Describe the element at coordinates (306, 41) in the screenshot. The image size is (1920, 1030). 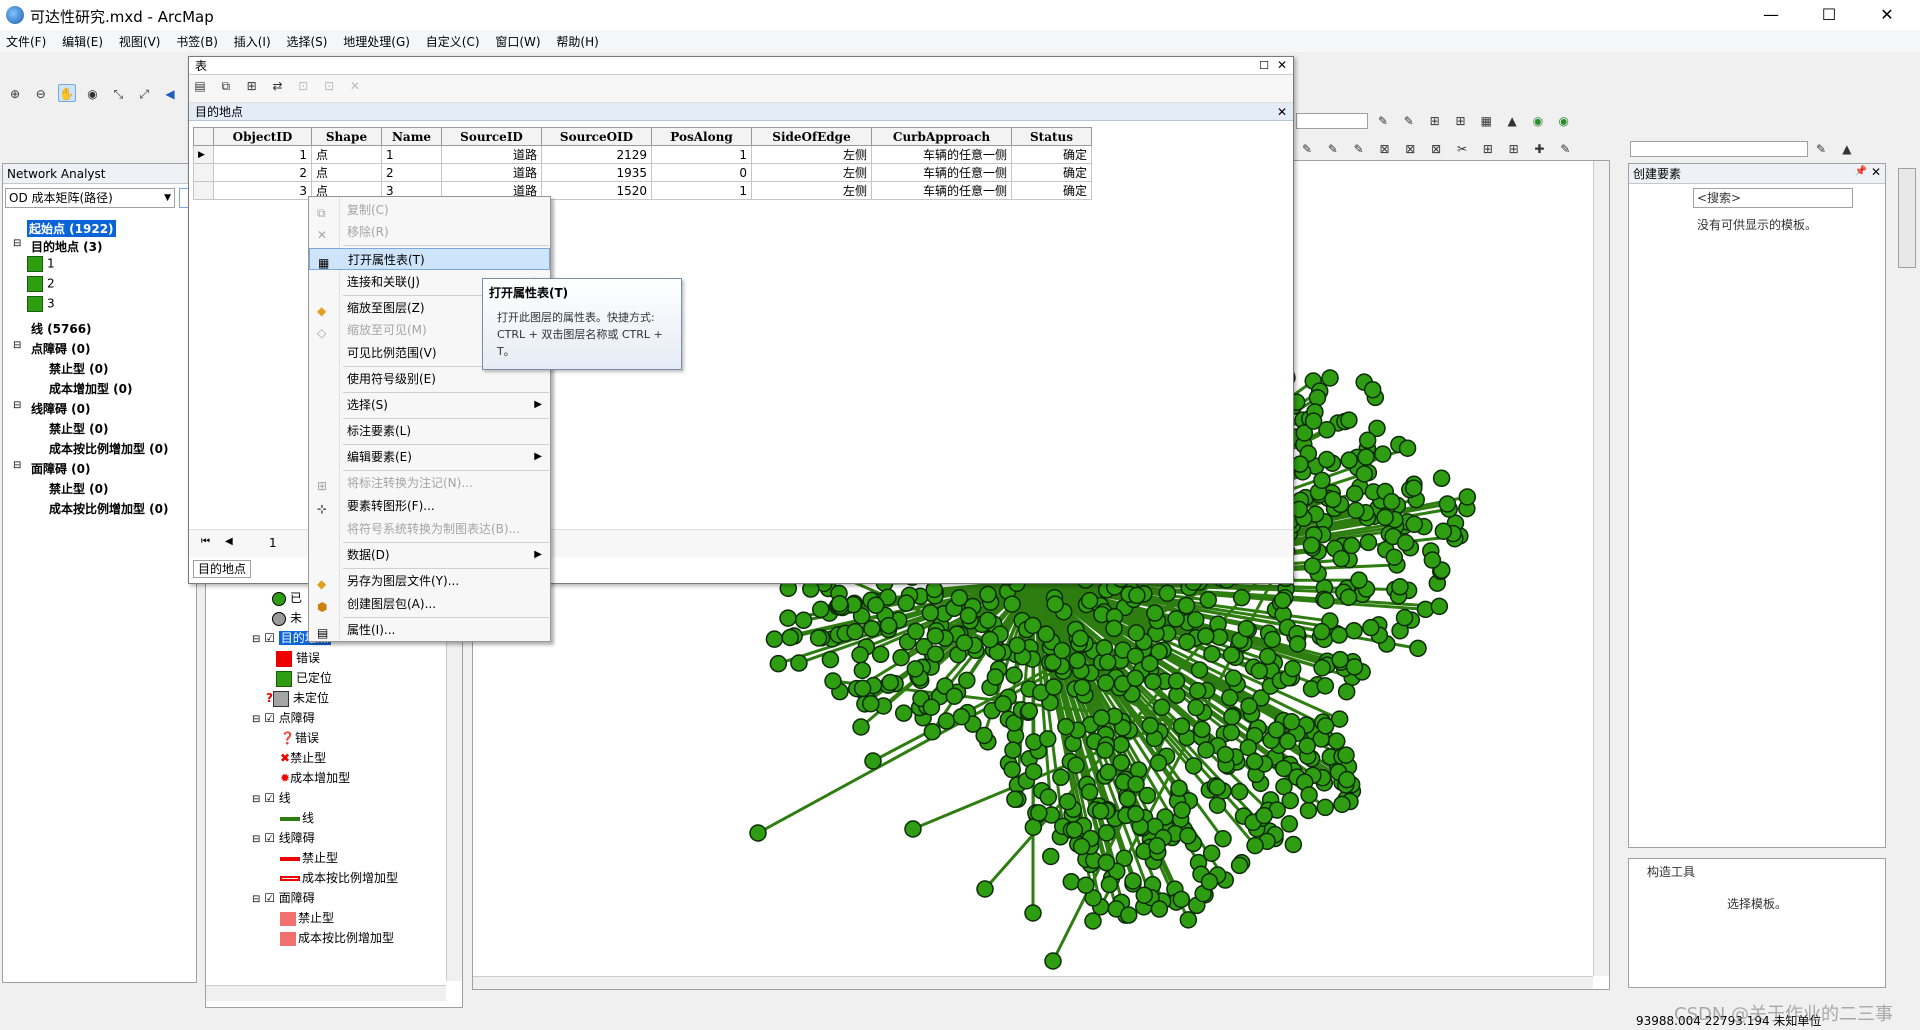
I see `menu-selection: 选择(S)` at that location.